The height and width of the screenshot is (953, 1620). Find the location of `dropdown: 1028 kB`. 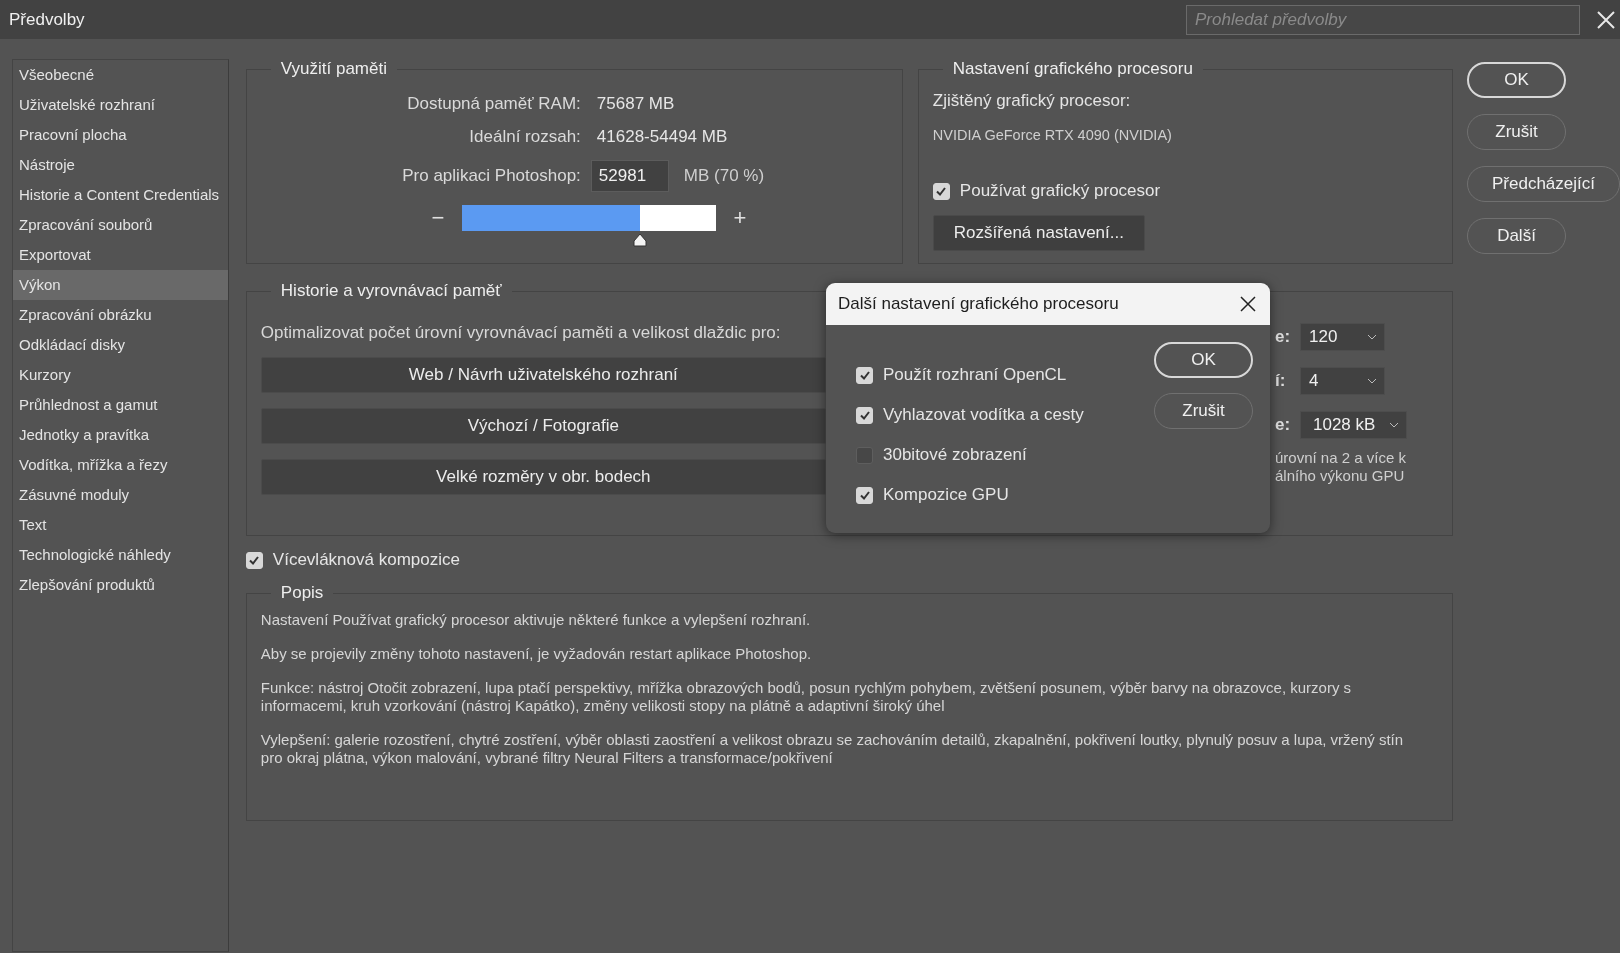

dropdown: 1028 kB is located at coordinates (1353, 425).